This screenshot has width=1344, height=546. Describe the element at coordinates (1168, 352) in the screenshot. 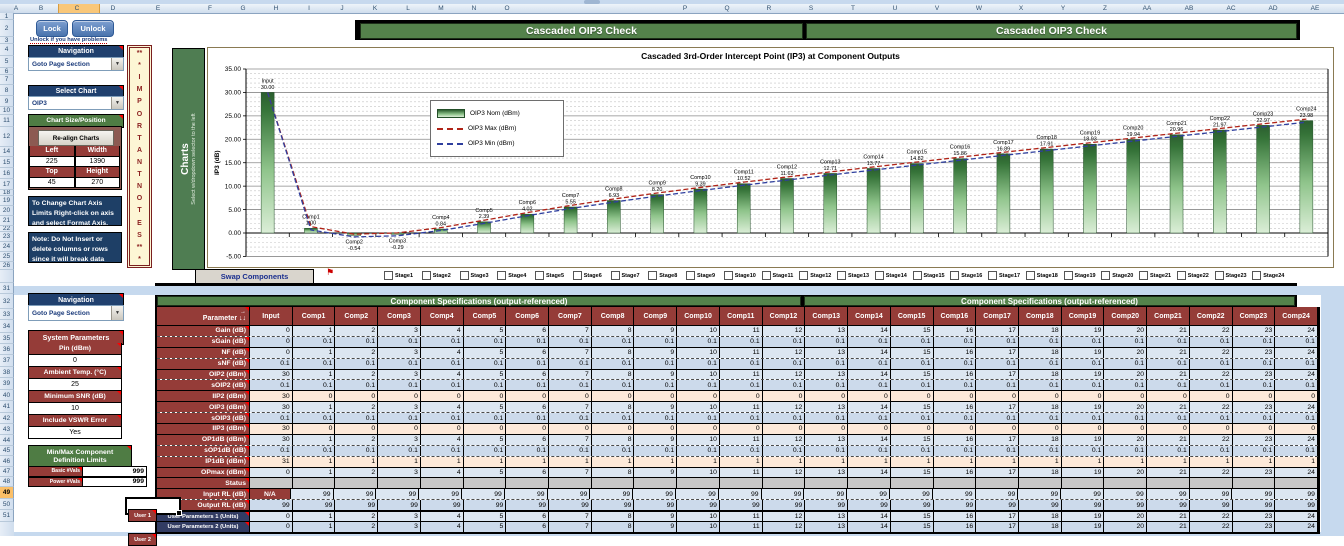

I see `spec-cell: 21` at that location.